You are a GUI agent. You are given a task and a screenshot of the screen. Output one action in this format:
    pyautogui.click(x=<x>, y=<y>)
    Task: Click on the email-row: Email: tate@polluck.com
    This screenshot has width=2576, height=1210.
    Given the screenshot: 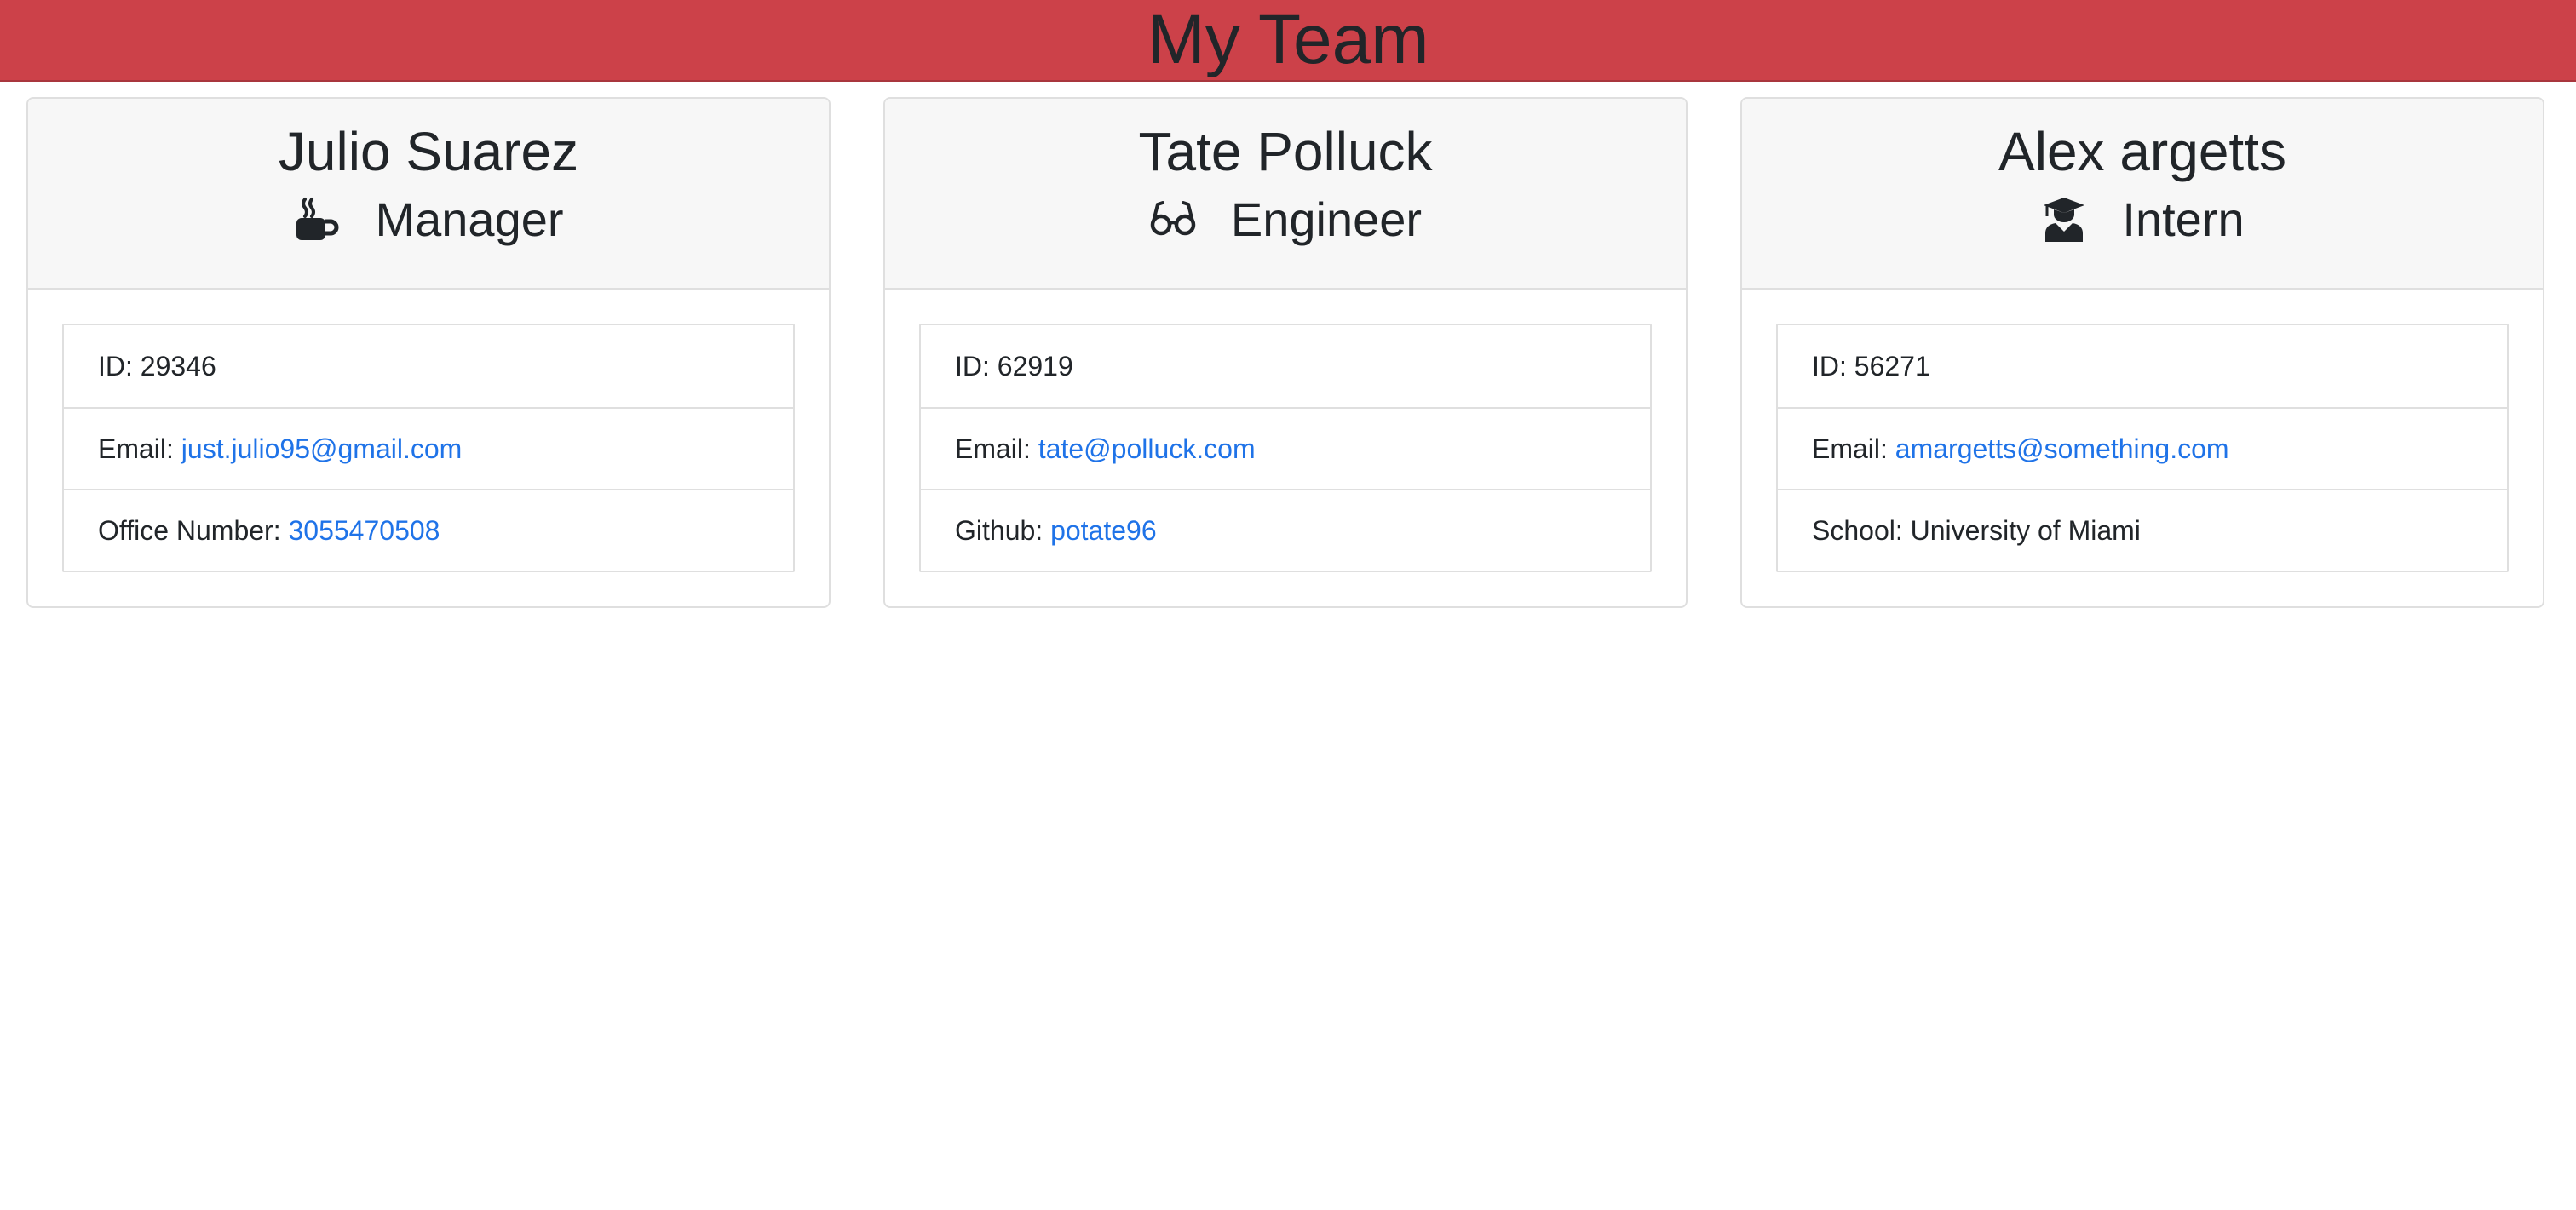 What is the action you would take?
    pyautogui.click(x=1286, y=448)
    